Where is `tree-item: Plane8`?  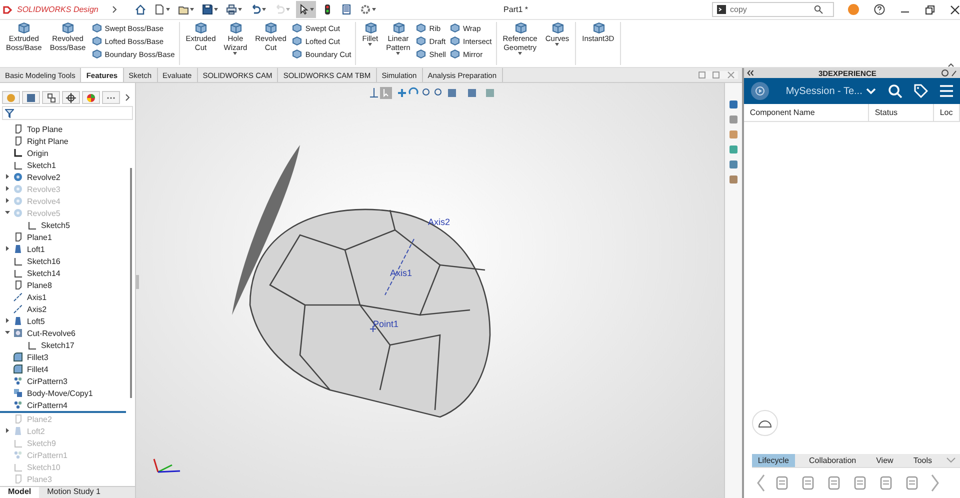 tree-item: Plane8 is located at coordinates (39, 285).